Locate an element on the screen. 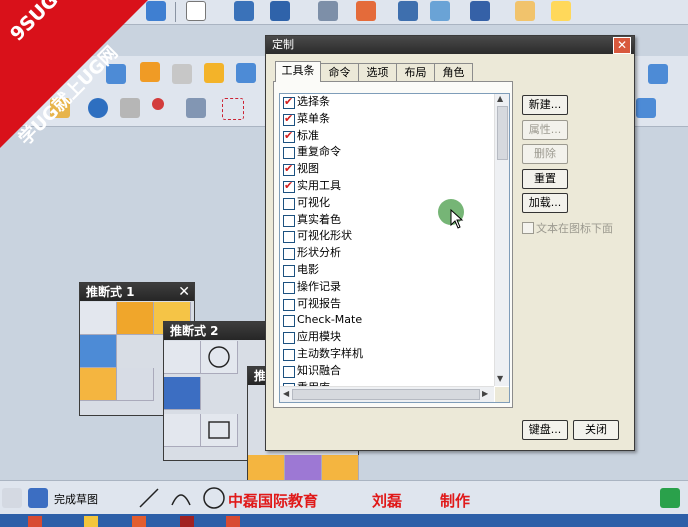  palette-title: 推断式 1 ✕ is located at coordinates (137, 292).